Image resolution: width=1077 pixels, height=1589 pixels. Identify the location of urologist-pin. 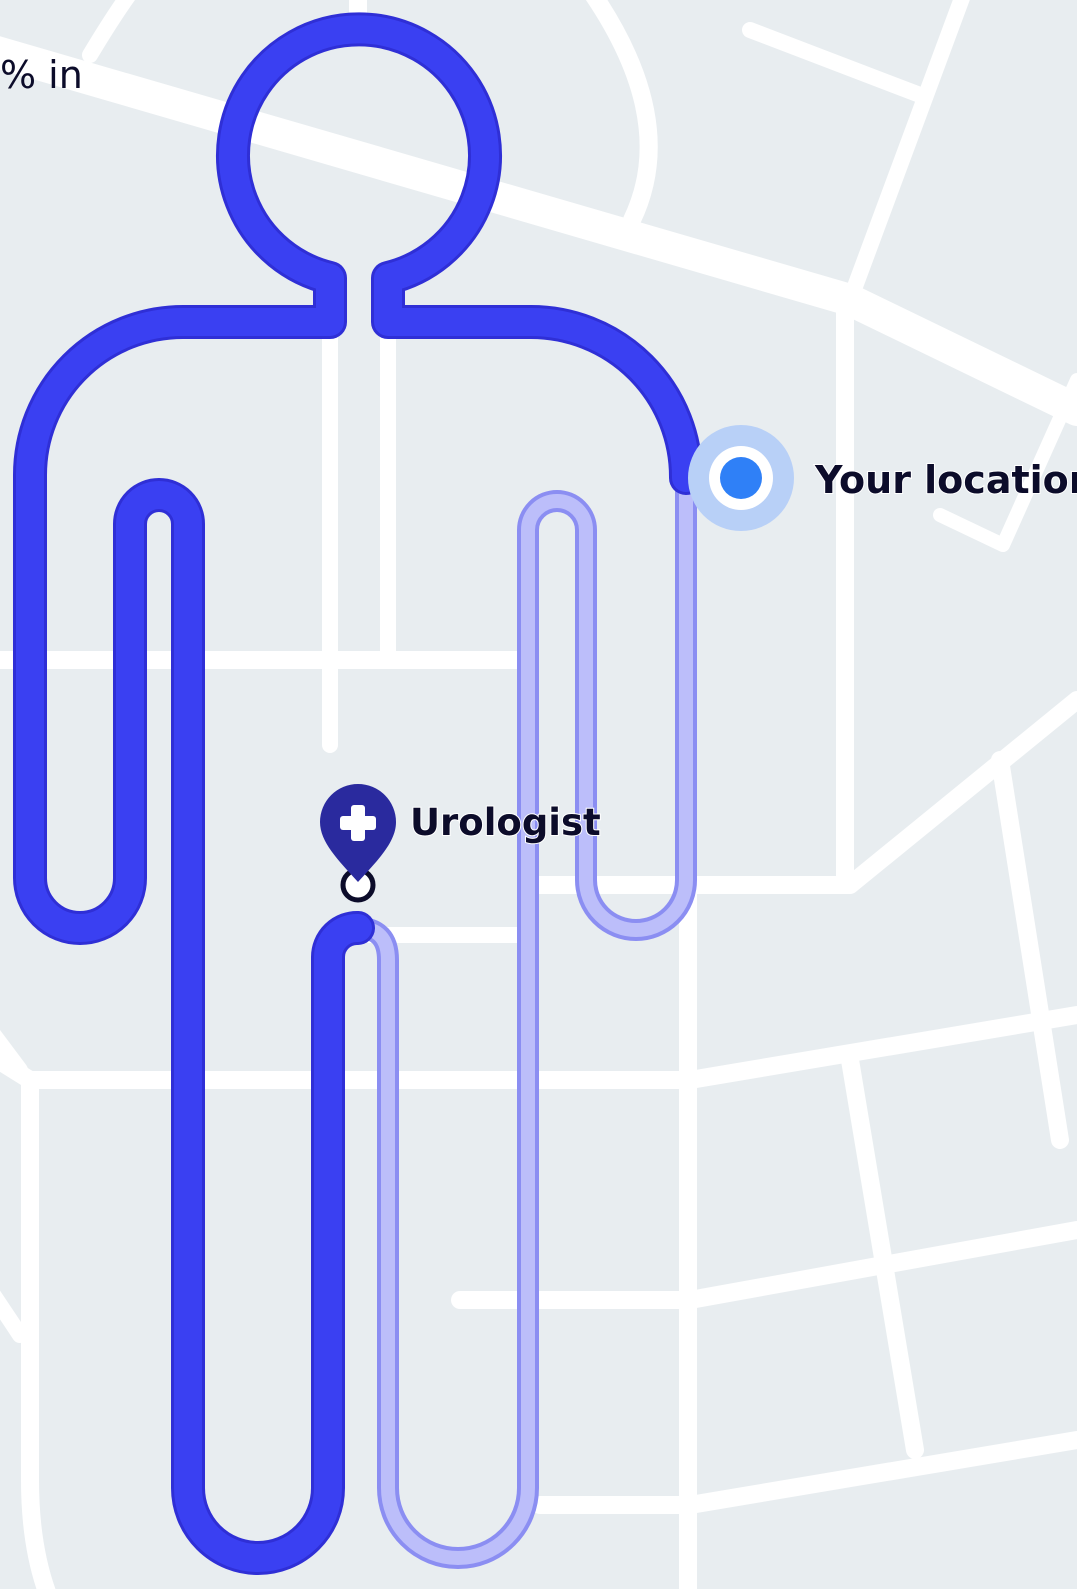
(358, 843).